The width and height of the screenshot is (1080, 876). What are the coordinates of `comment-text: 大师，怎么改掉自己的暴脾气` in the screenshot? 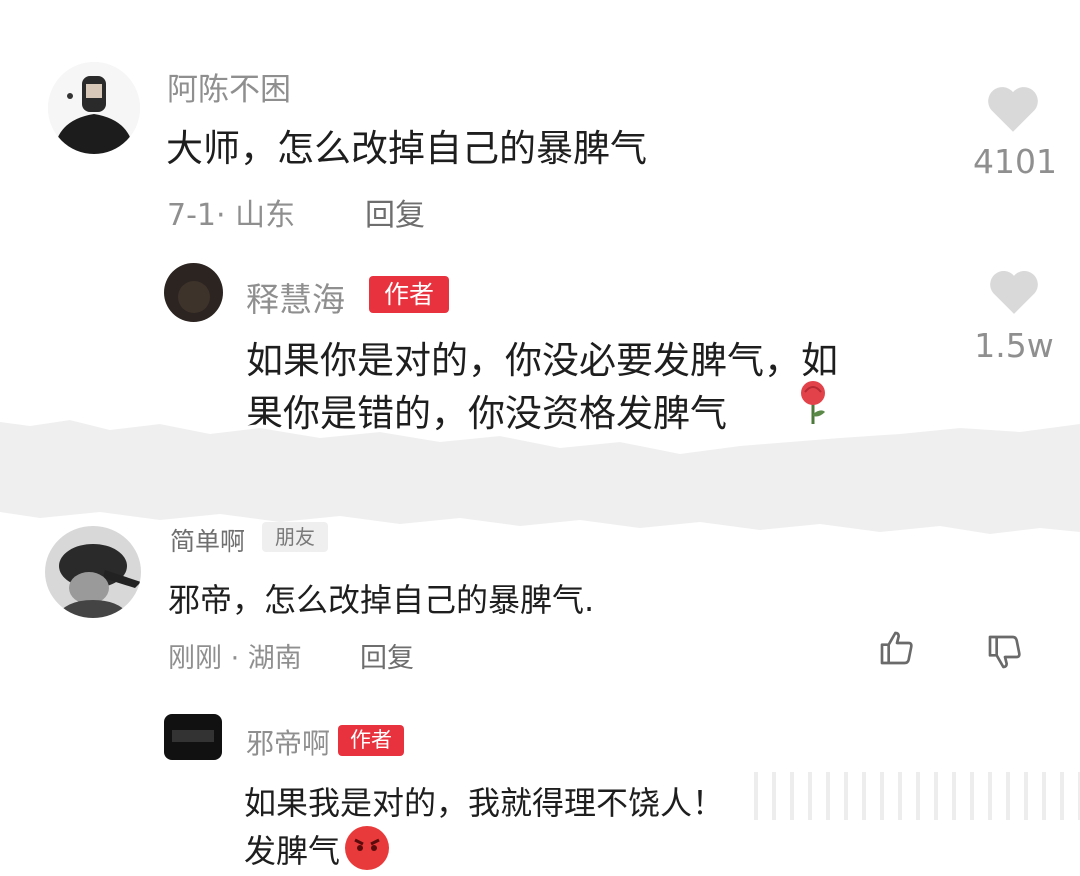 It's located at (406, 148).